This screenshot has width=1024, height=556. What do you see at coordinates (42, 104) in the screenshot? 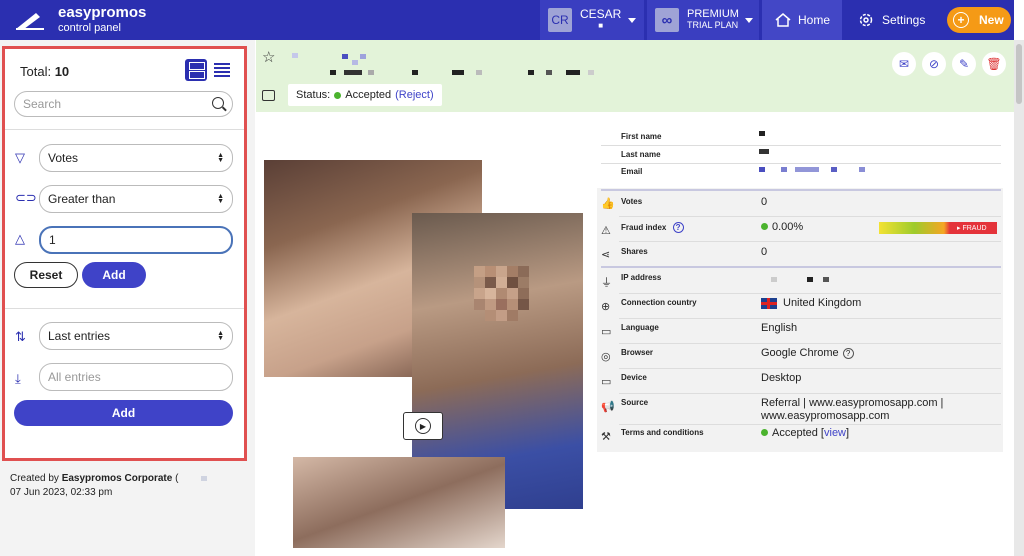
I see `search-placeholder: Search` at bounding box center [42, 104].